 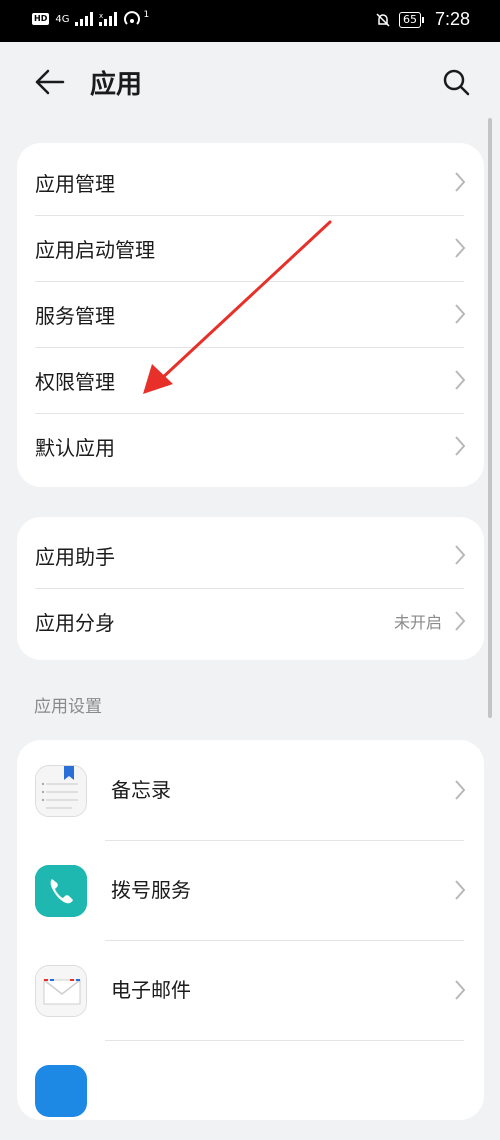 What do you see at coordinates (490, 418) in the screenshot?
I see `scrollbar` at bounding box center [490, 418].